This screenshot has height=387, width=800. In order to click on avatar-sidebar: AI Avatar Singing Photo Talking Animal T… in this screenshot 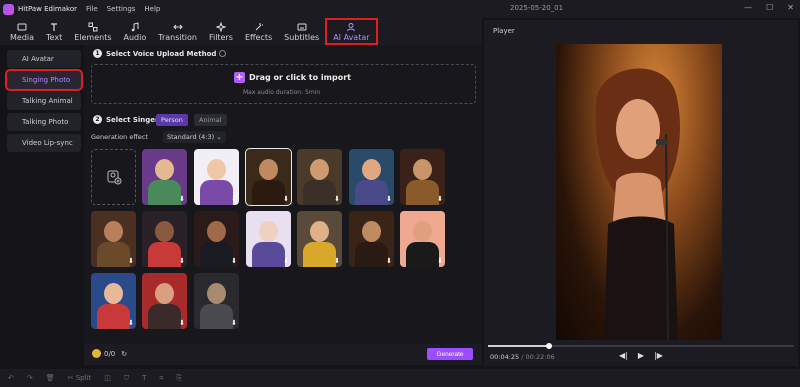, I will do `click(44, 206)`.